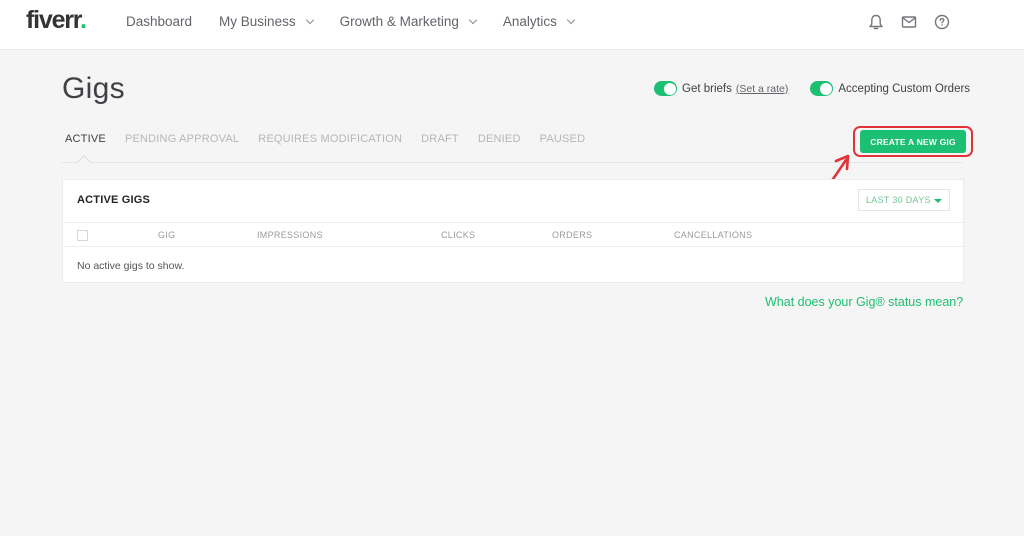  I want to click on column-clicks: CLICKS, so click(458, 235).